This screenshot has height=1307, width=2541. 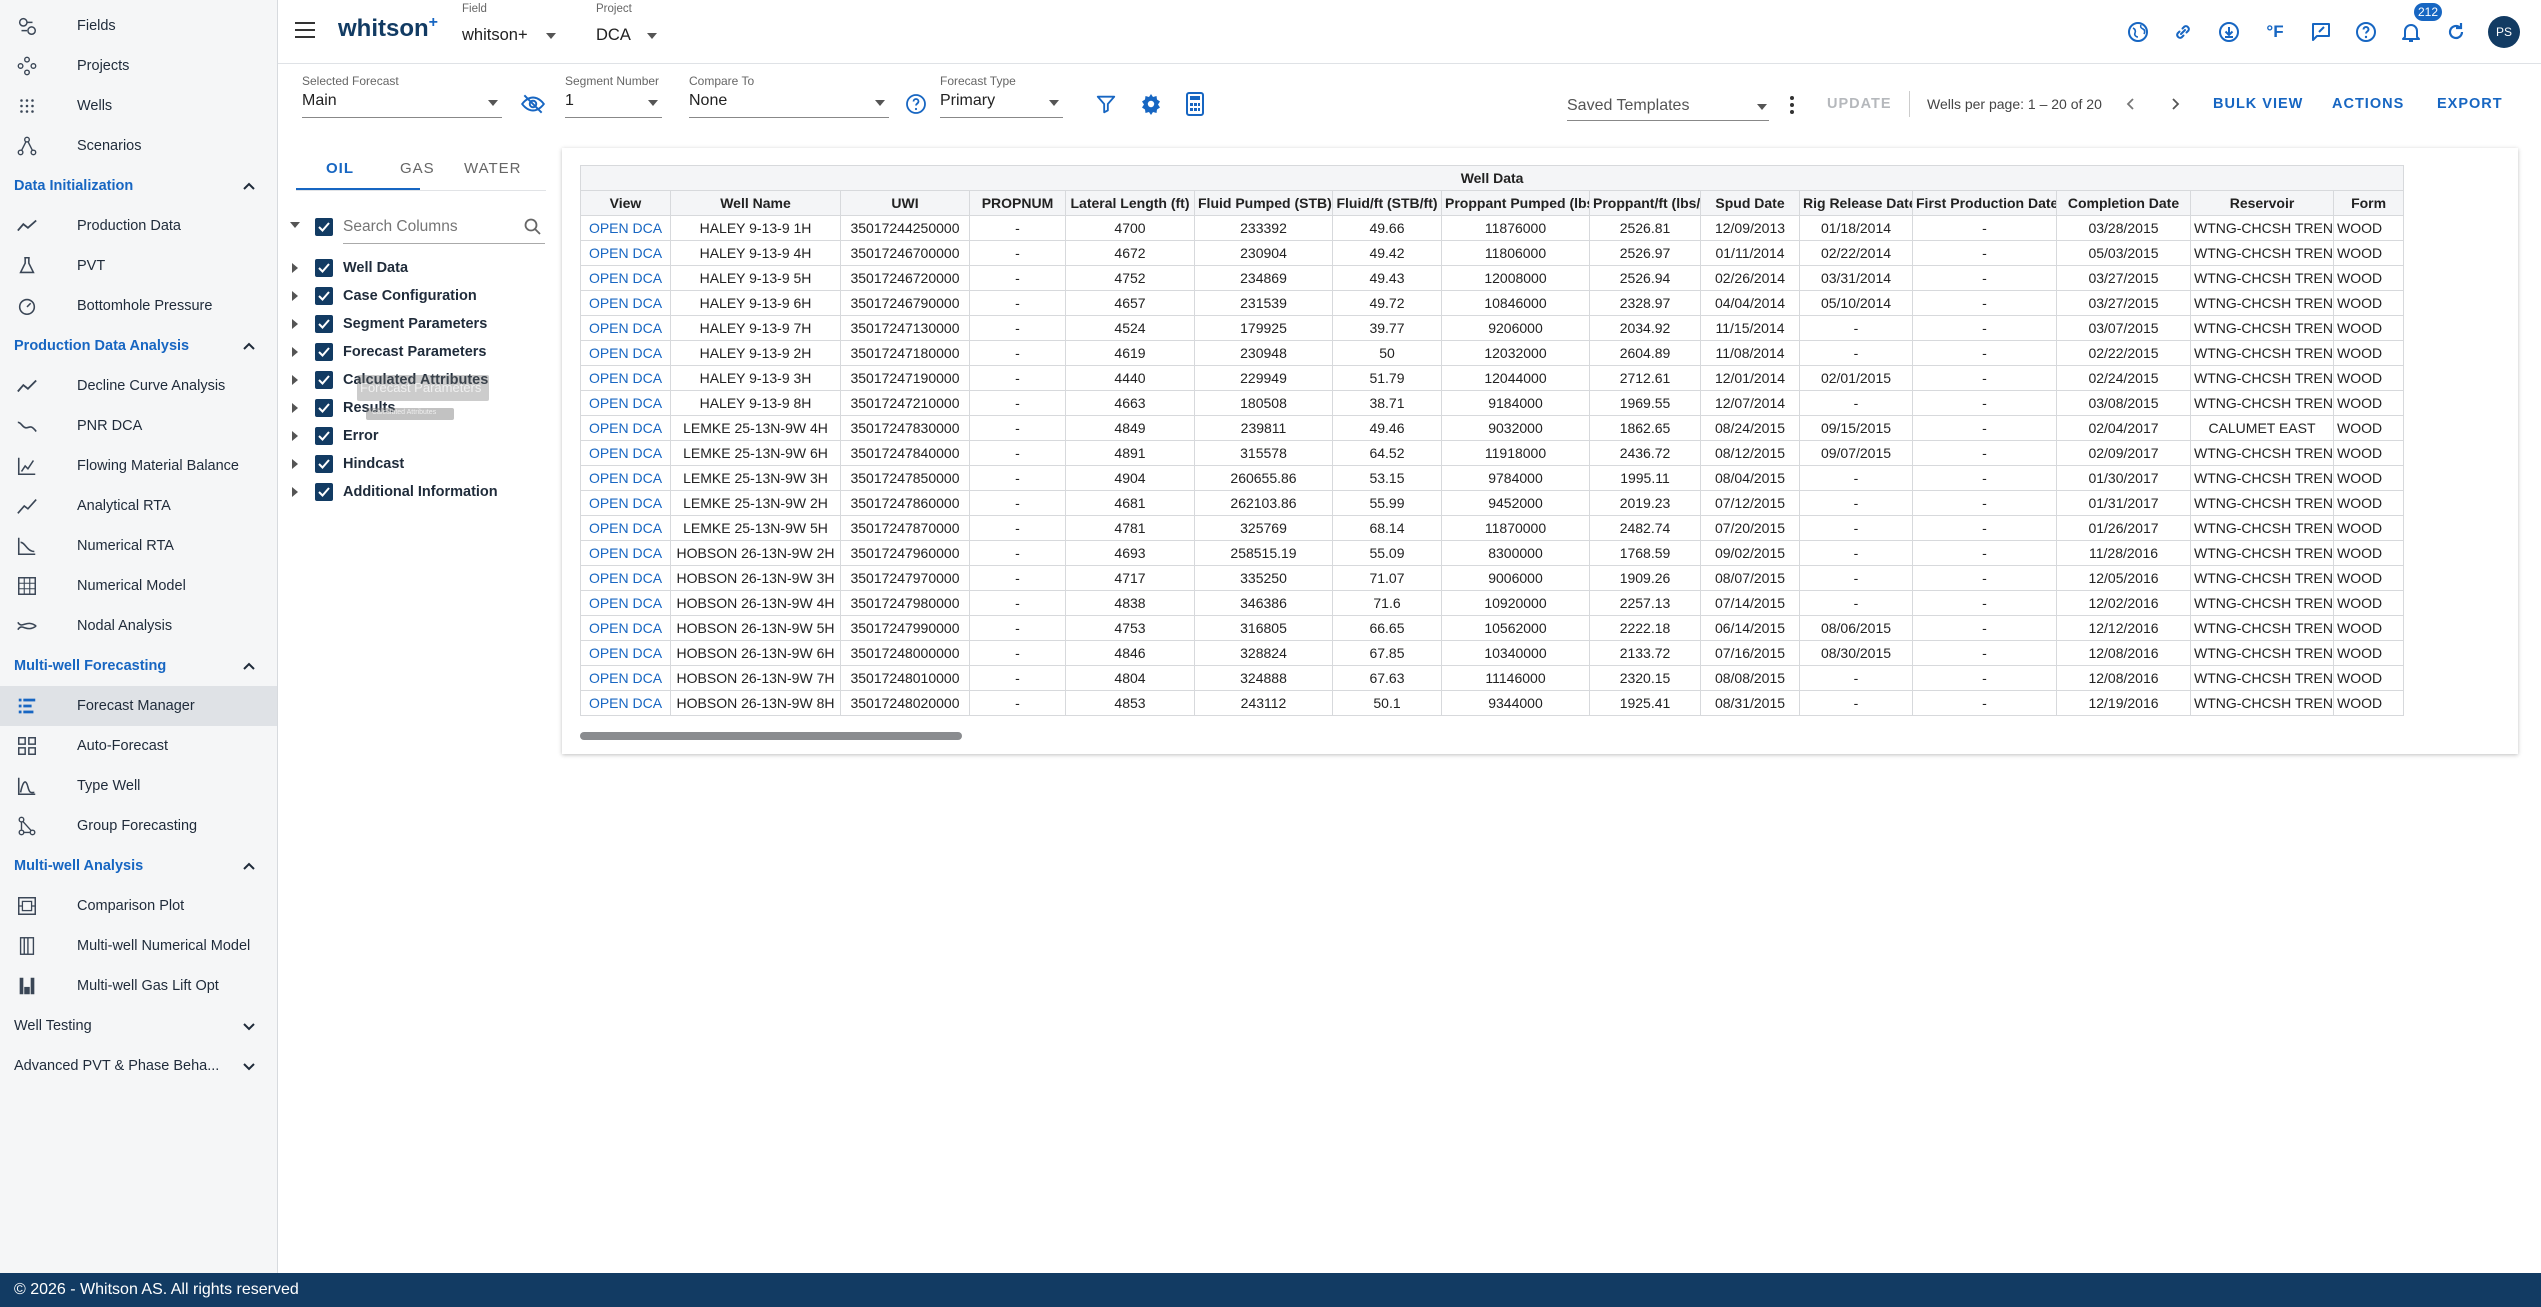 What do you see at coordinates (2321, 32) in the screenshot?
I see `feedback-icon` at bounding box center [2321, 32].